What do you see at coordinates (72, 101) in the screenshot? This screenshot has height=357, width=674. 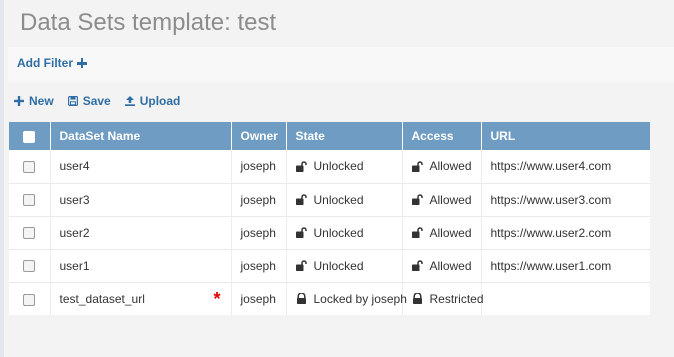 I see `floppy-disk-icon` at bounding box center [72, 101].